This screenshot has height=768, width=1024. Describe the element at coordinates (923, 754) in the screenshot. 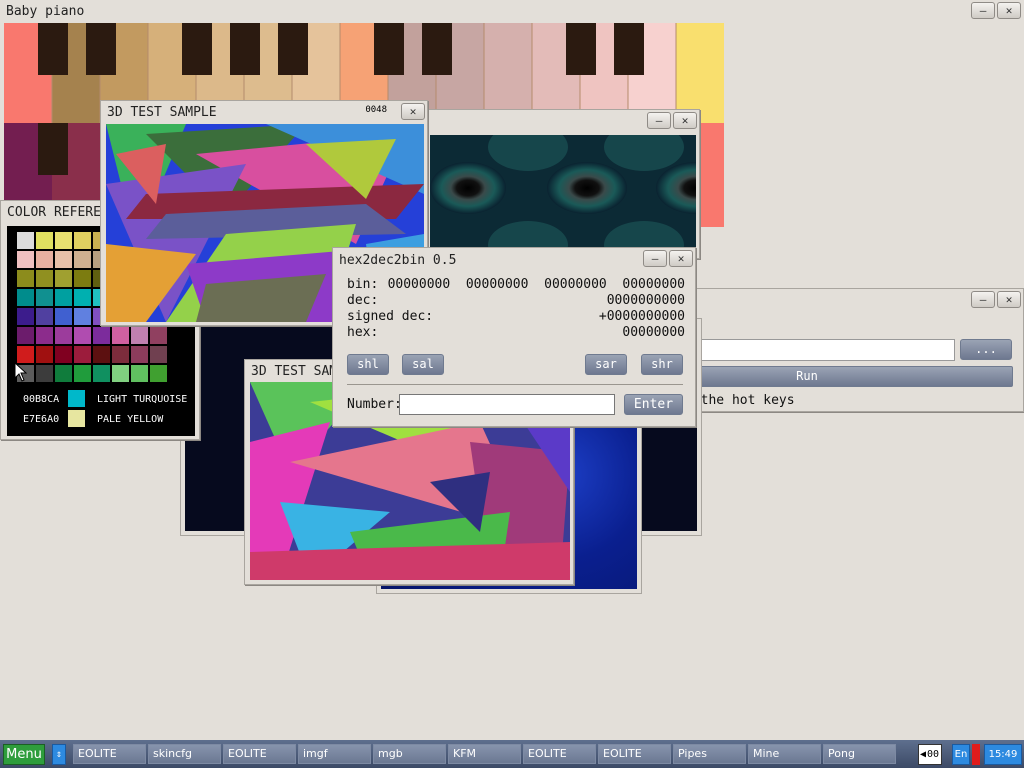

I see `pager-left-icon: ◀` at that location.